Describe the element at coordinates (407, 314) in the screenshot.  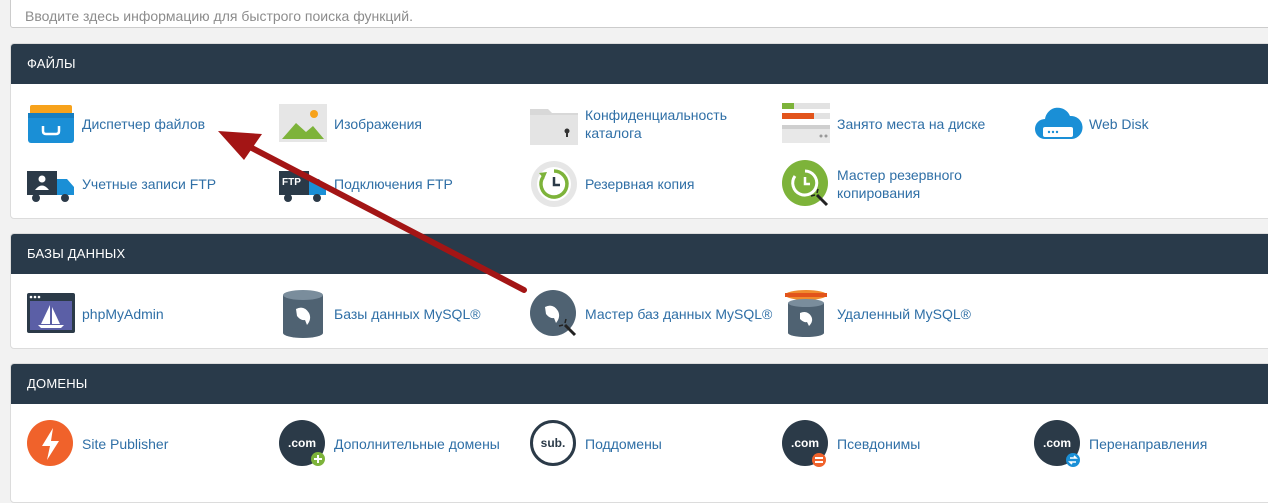
I see `mysql-databases-label: Базы данных MySQL®` at that location.